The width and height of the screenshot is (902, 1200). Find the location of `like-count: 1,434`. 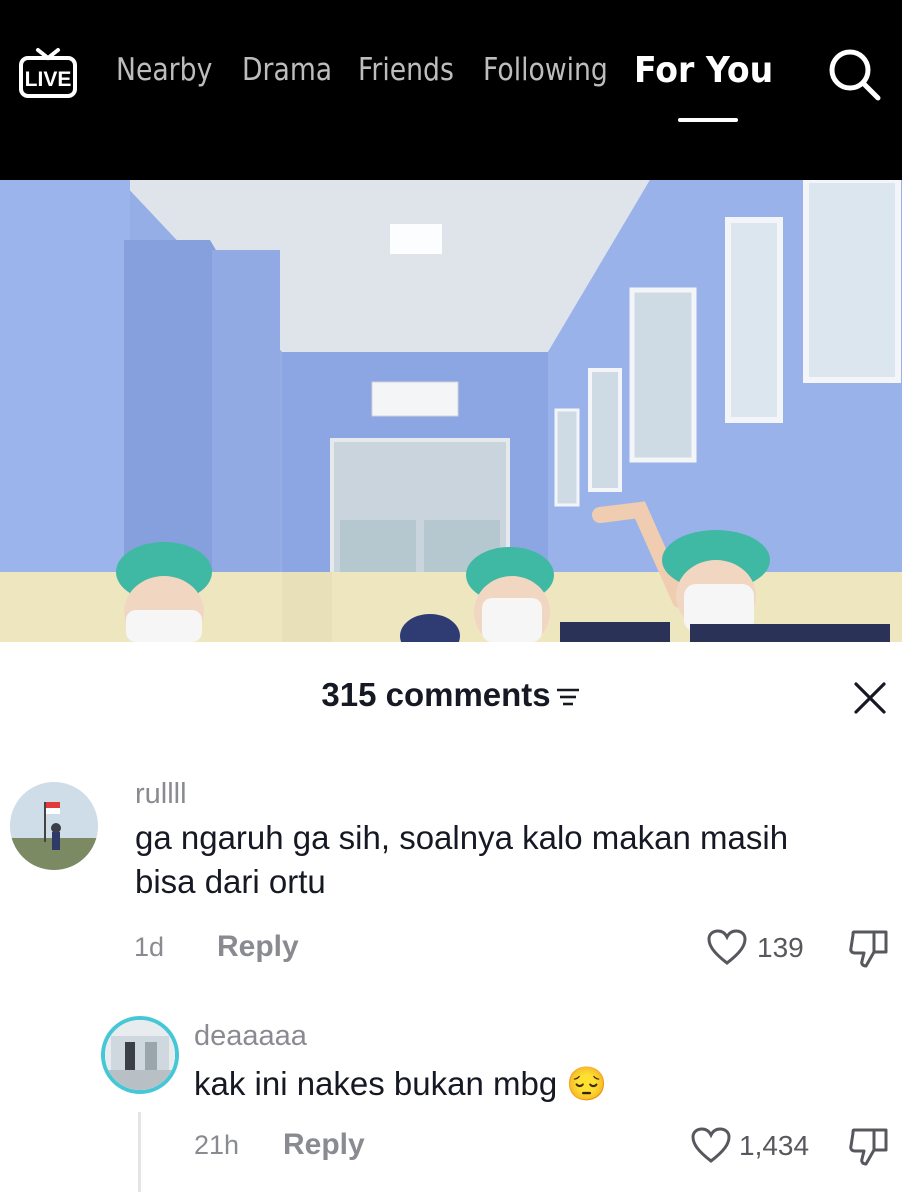

like-count: 1,434 is located at coordinates (774, 1145).